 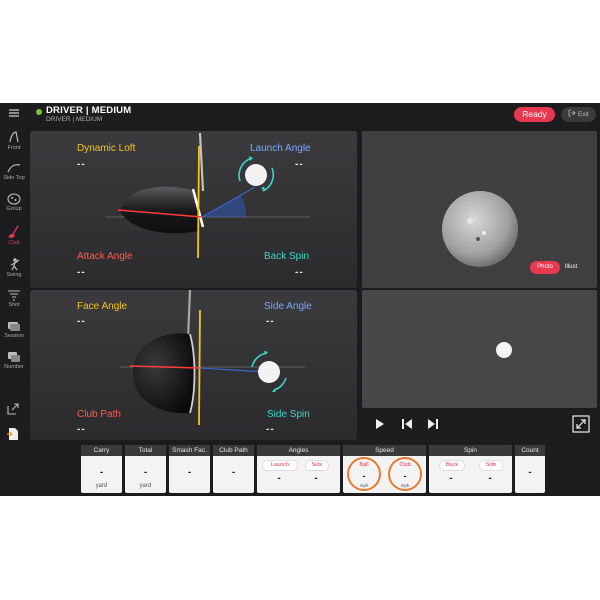 What do you see at coordinates (14, 199) in the screenshot?
I see `group-icon` at bounding box center [14, 199].